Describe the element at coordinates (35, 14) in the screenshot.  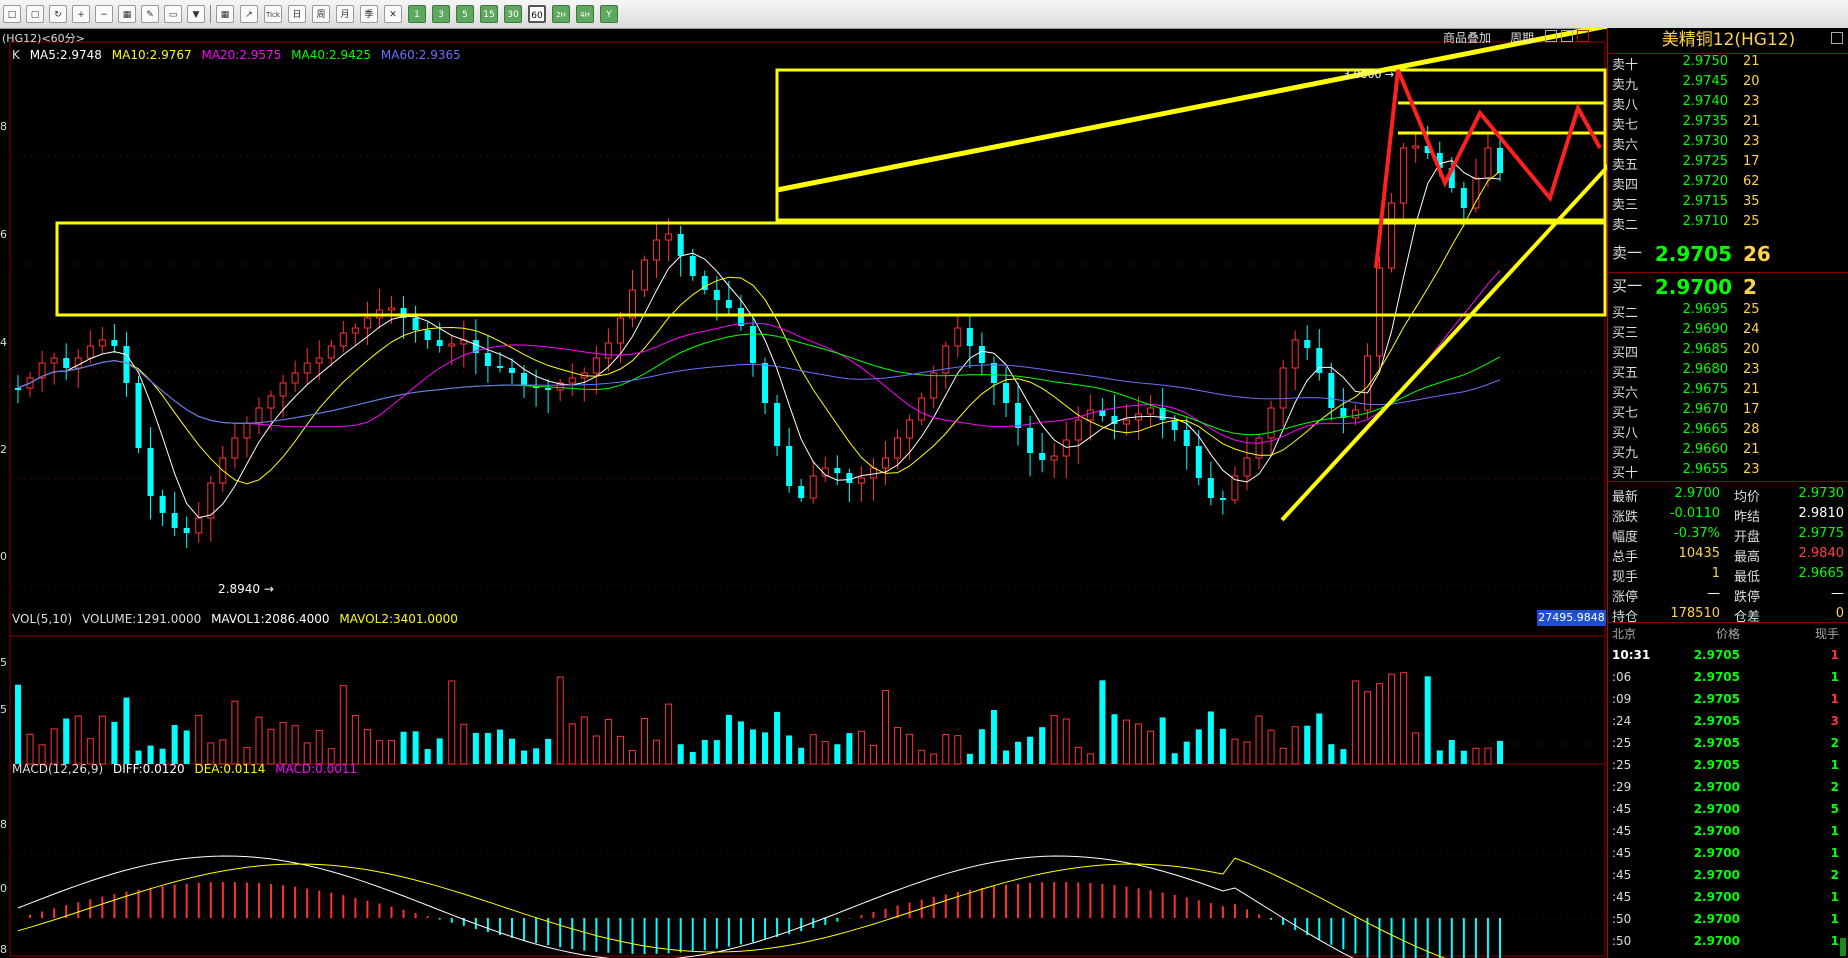
I see `book-icon: ▢` at that location.